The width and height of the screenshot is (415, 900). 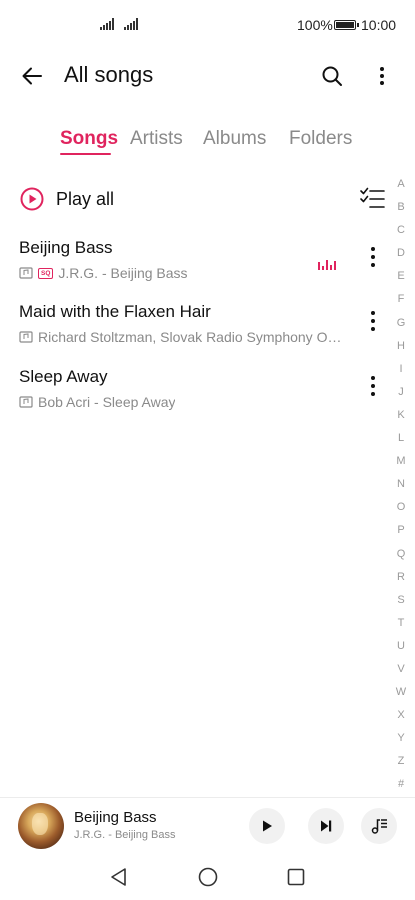 What do you see at coordinates (125, 835) in the screenshot?
I see `now-playing-subtitle: J.R.G. - Beijing Bass` at bounding box center [125, 835].